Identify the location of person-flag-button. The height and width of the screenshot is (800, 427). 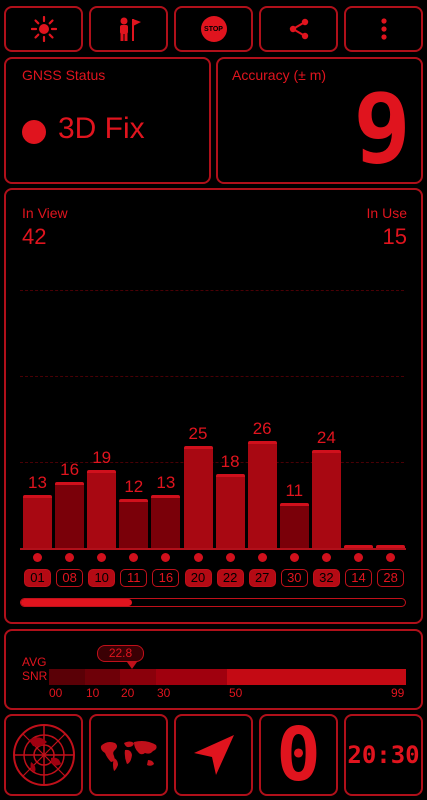
(128, 29).